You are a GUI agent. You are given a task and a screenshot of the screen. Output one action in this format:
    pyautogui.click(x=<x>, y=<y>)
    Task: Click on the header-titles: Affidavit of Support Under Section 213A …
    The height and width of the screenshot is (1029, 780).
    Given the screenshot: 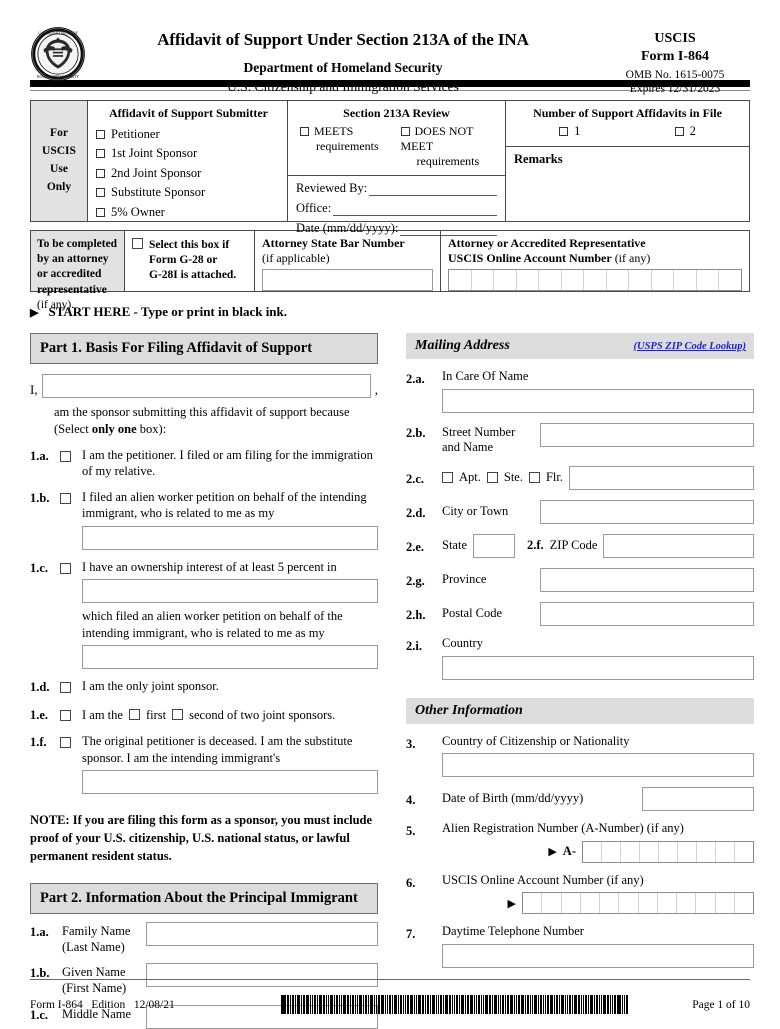 What is the action you would take?
    pyautogui.click(x=343, y=59)
    